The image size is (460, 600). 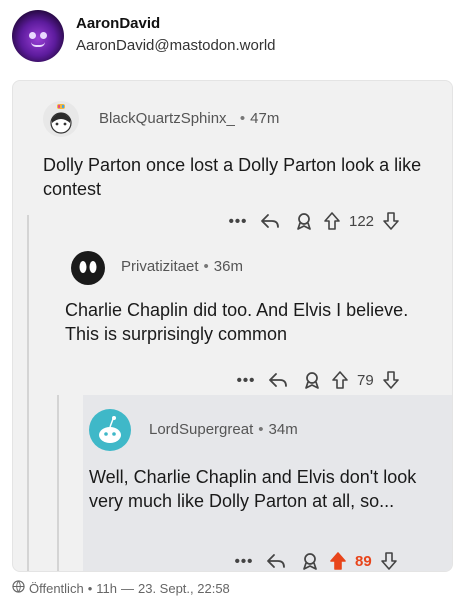 What do you see at coordinates (38, 44) in the screenshot?
I see `avatar-mouth` at bounding box center [38, 44].